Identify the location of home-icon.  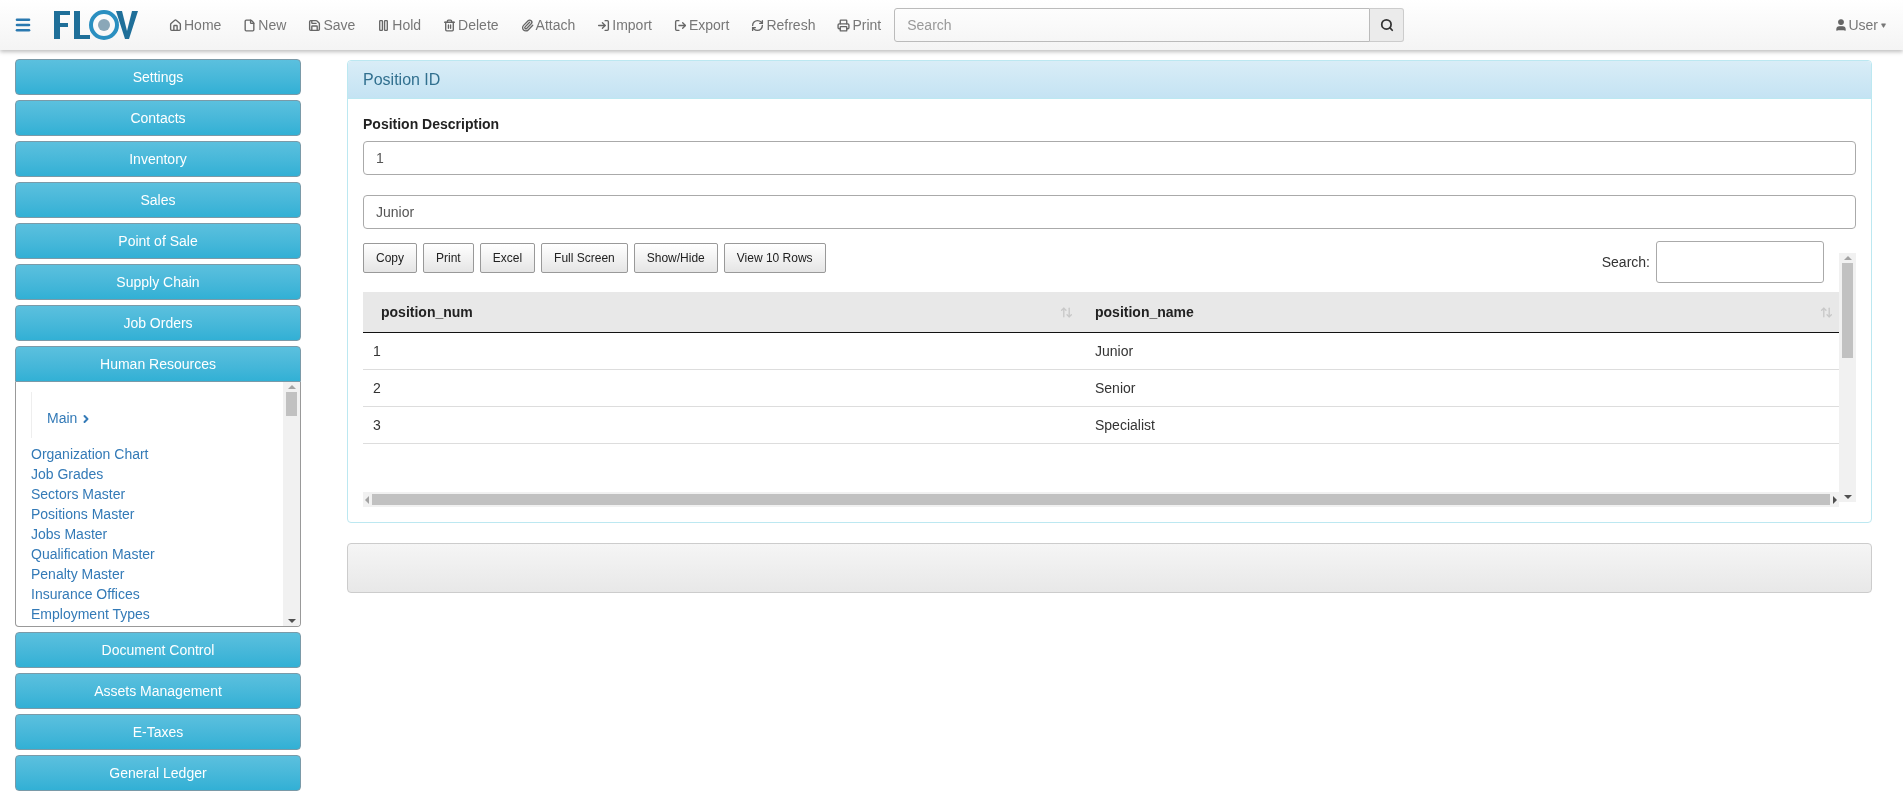
(175, 25).